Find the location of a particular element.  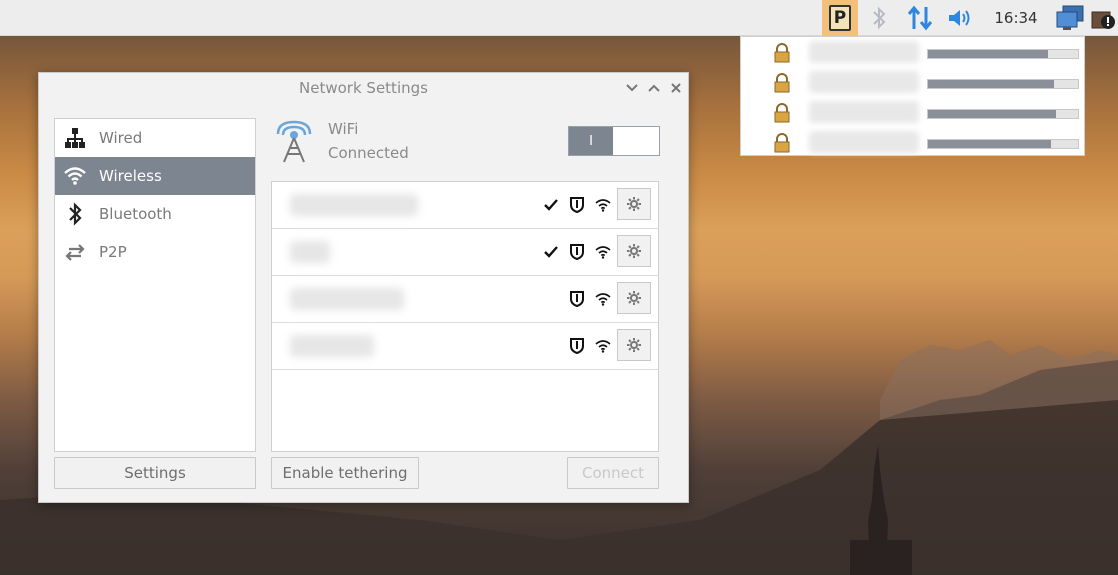

sidebar-item-label: Wireless is located at coordinates (130, 176).